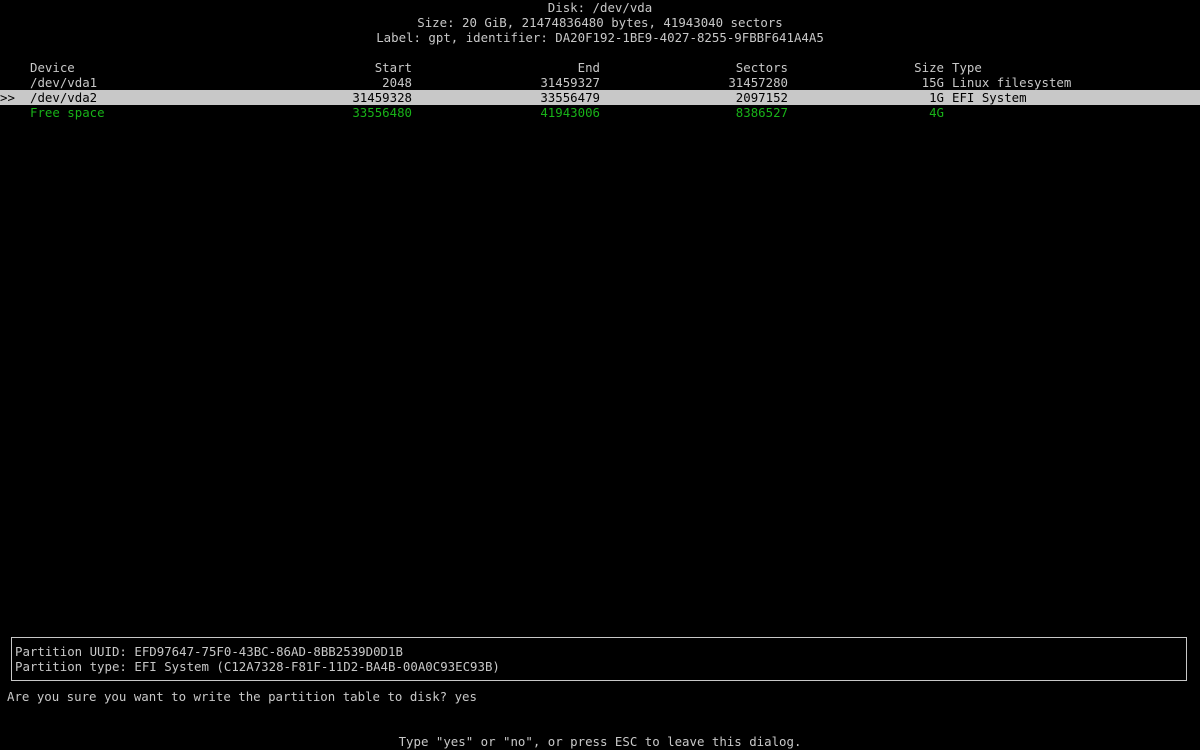 This screenshot has height=750, width=1200. I want to click on partition-end: 33556479, so click(570, 97).